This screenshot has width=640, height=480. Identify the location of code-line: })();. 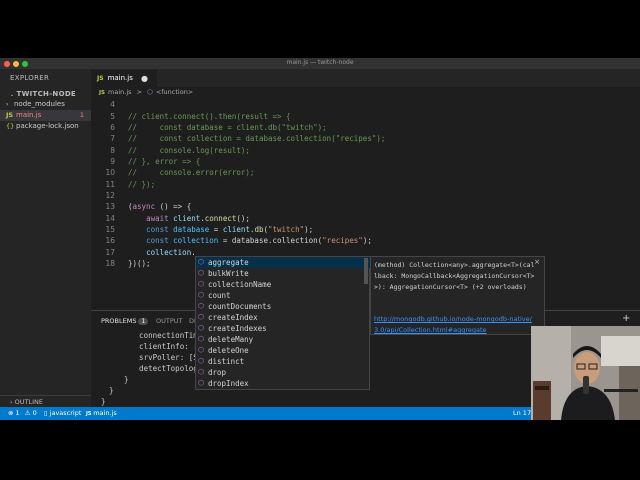
(139, 263).